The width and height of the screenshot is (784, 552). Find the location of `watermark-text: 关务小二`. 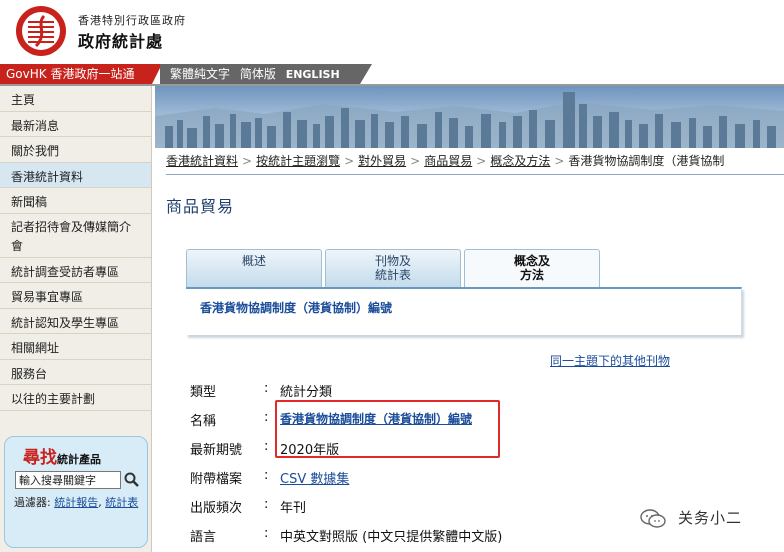

watermark-text: 关务小二 is located at coordinates (710, 518).